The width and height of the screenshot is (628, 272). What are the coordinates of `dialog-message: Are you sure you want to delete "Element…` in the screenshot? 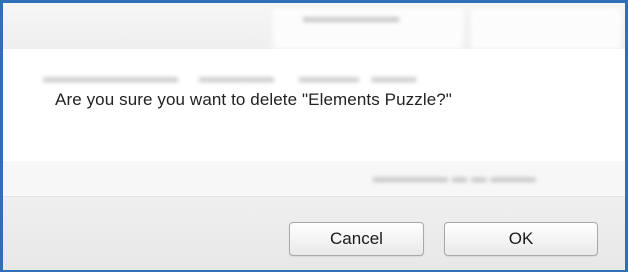 It's located at (253, 99).